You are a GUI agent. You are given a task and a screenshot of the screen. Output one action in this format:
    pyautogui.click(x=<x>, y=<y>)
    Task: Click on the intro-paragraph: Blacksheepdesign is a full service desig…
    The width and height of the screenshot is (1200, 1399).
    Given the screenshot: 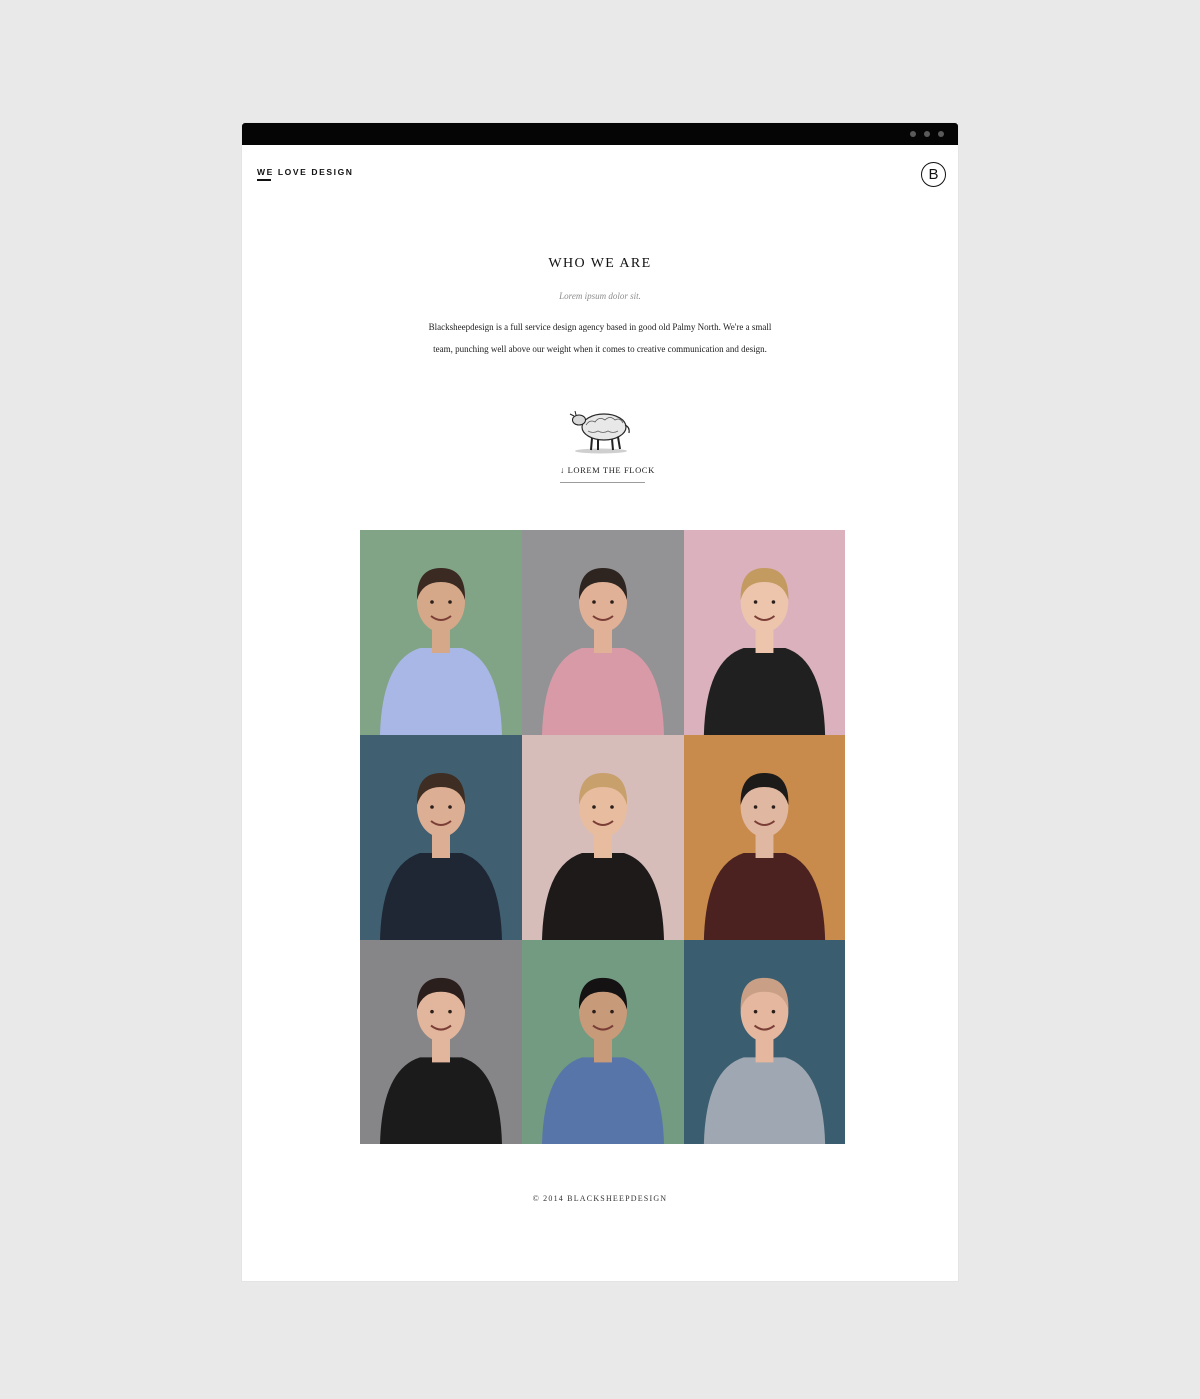 What is the action you would take?
    pyautogui.click(x=600, y=338)
    